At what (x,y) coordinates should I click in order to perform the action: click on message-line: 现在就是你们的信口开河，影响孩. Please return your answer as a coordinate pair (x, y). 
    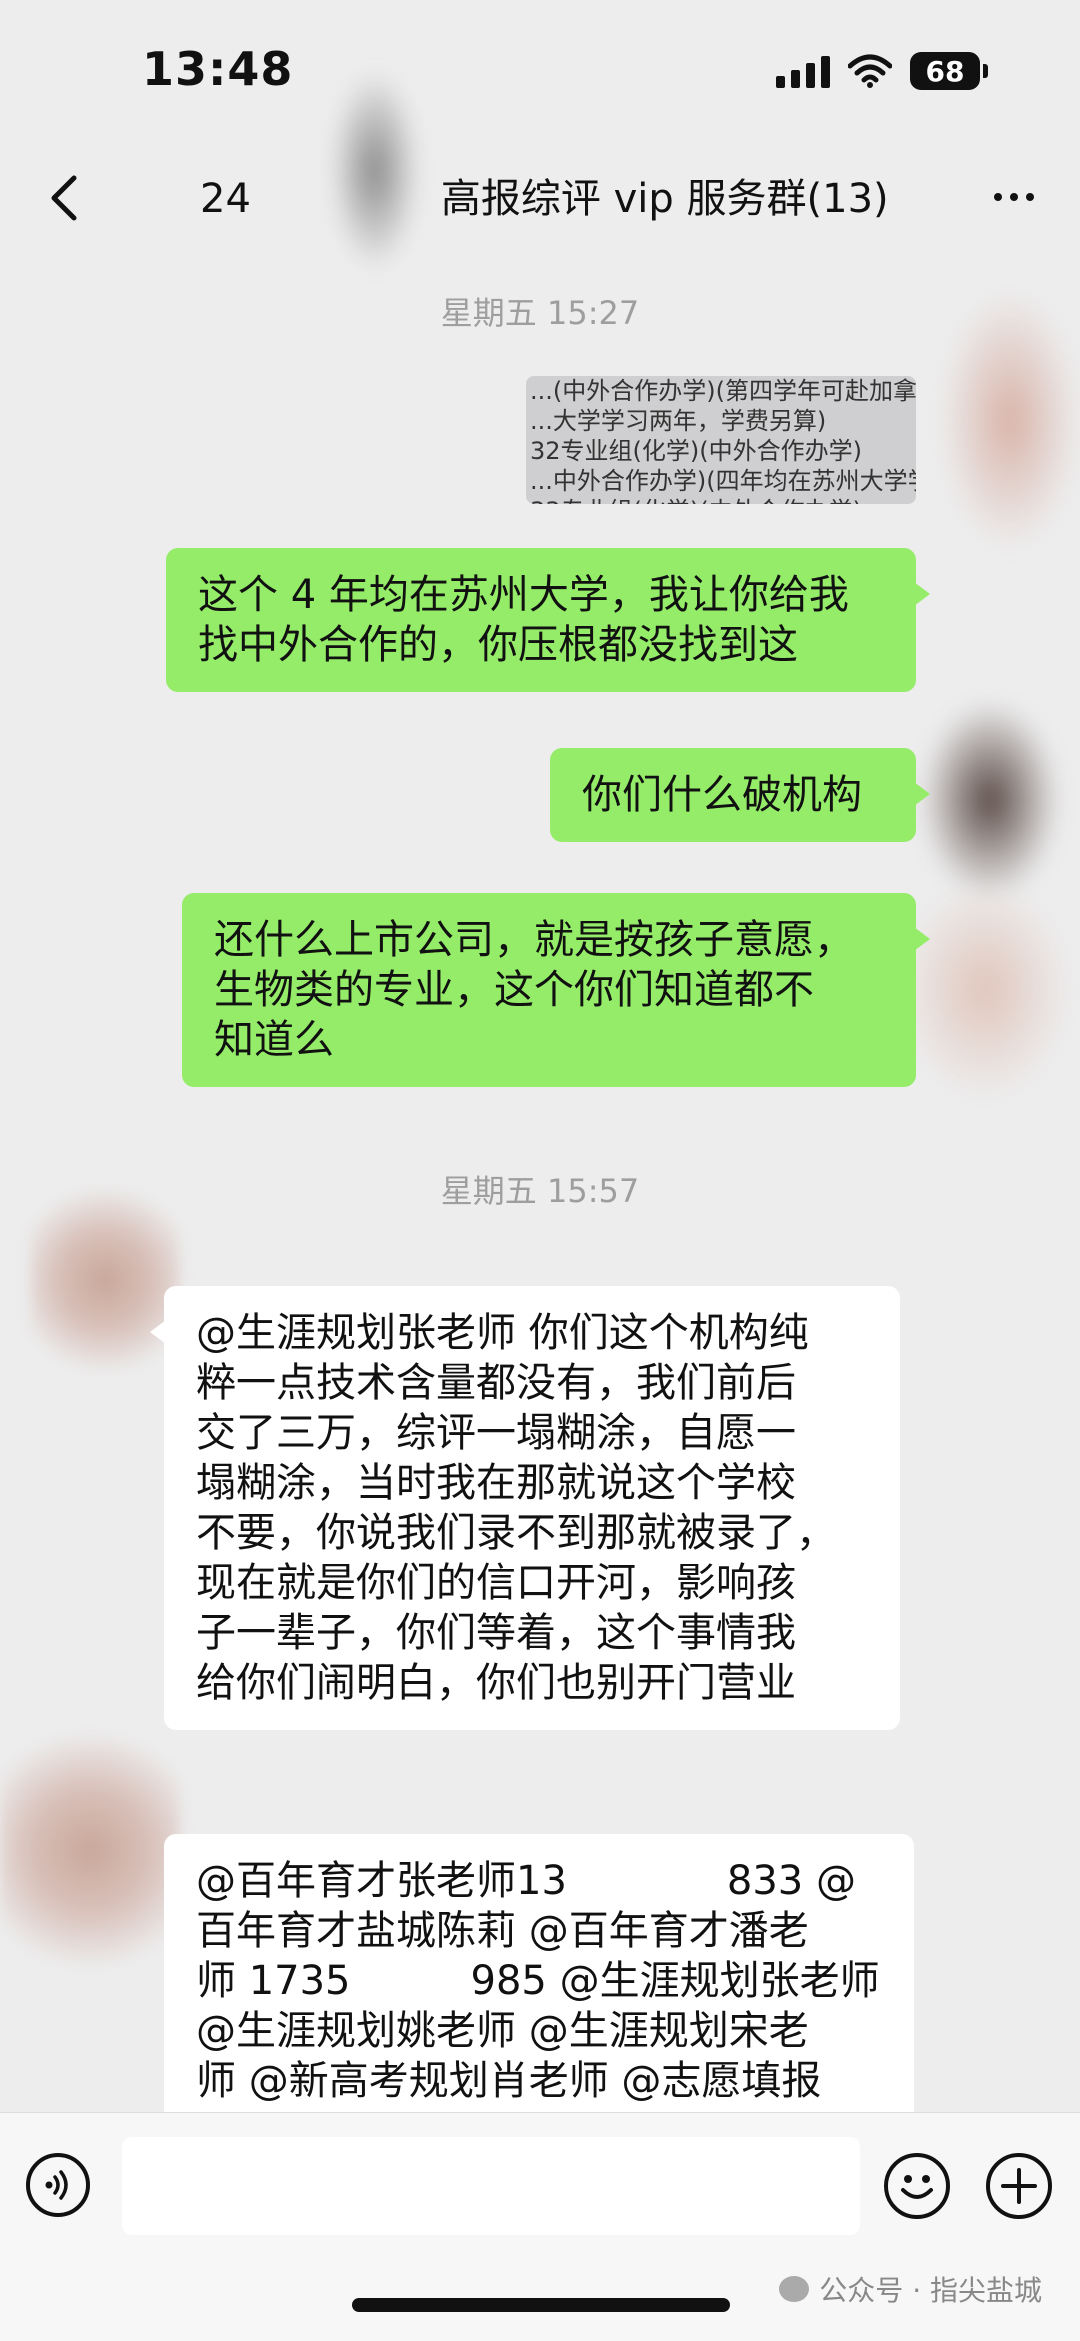
    Looking at the image, I should click on (496, 1583).